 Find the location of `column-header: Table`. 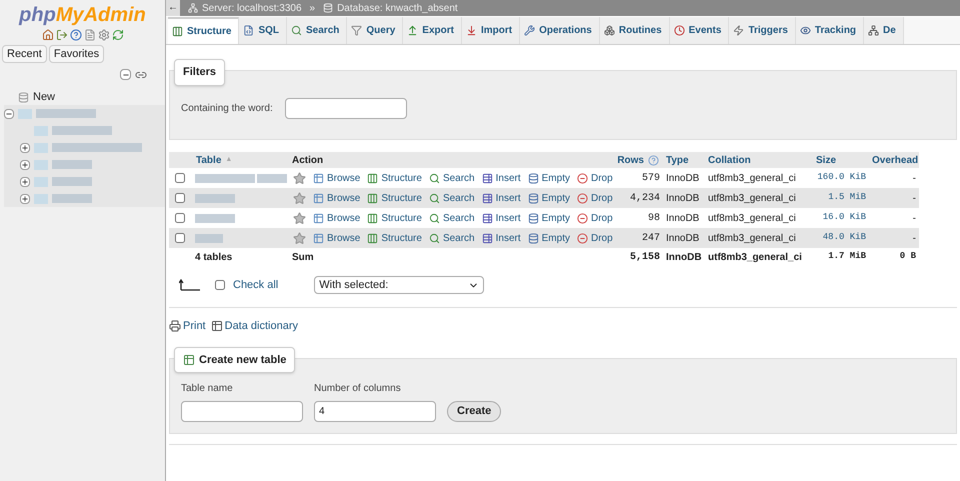

column-header: Table is located at coordinates (209, 160).